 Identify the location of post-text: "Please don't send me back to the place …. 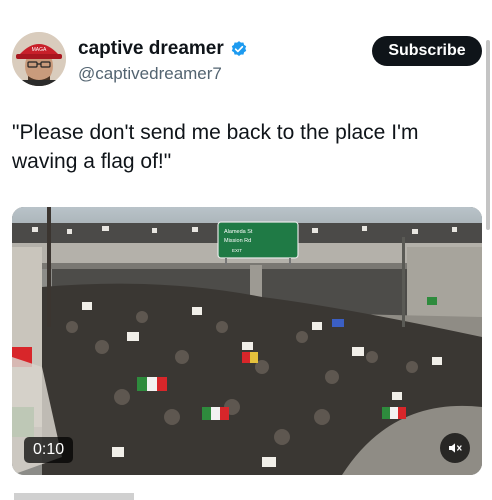
(215, 147).